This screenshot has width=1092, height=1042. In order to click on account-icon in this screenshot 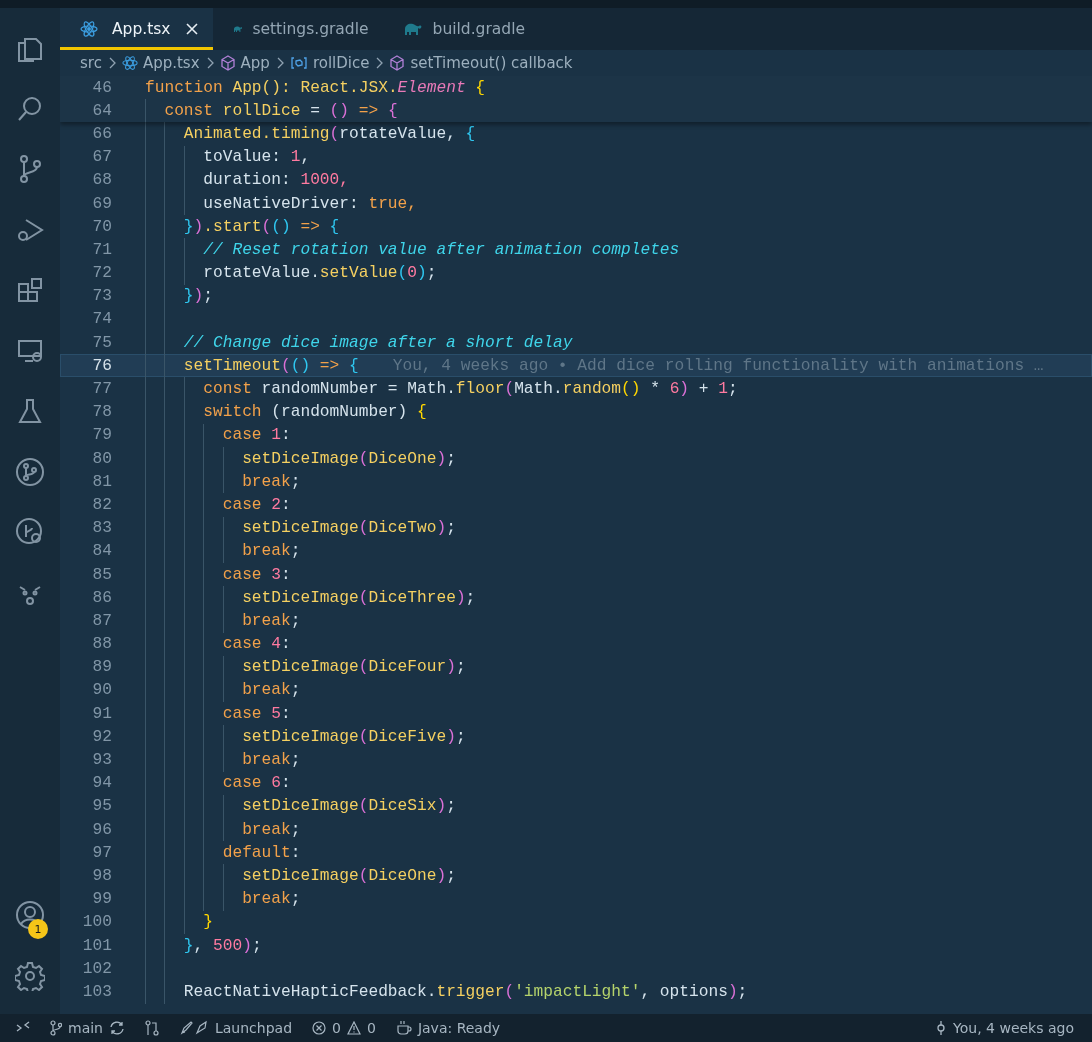, I will do `click(30, 915)`.